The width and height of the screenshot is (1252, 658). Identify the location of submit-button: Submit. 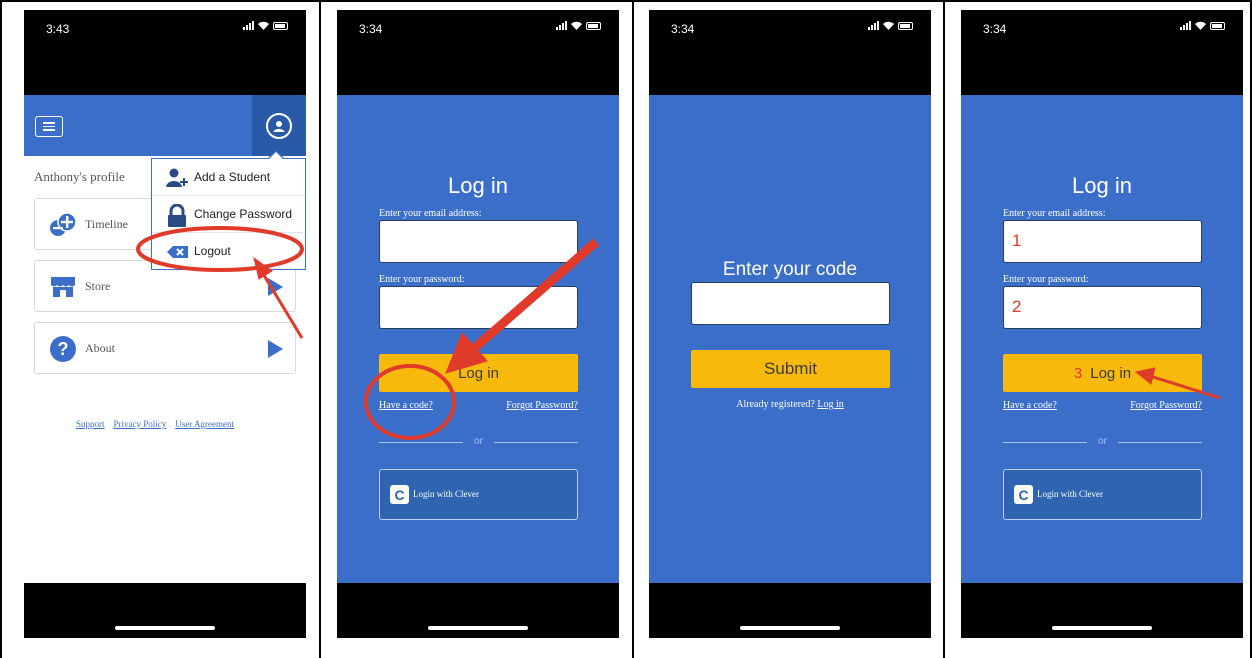
(790, 369).